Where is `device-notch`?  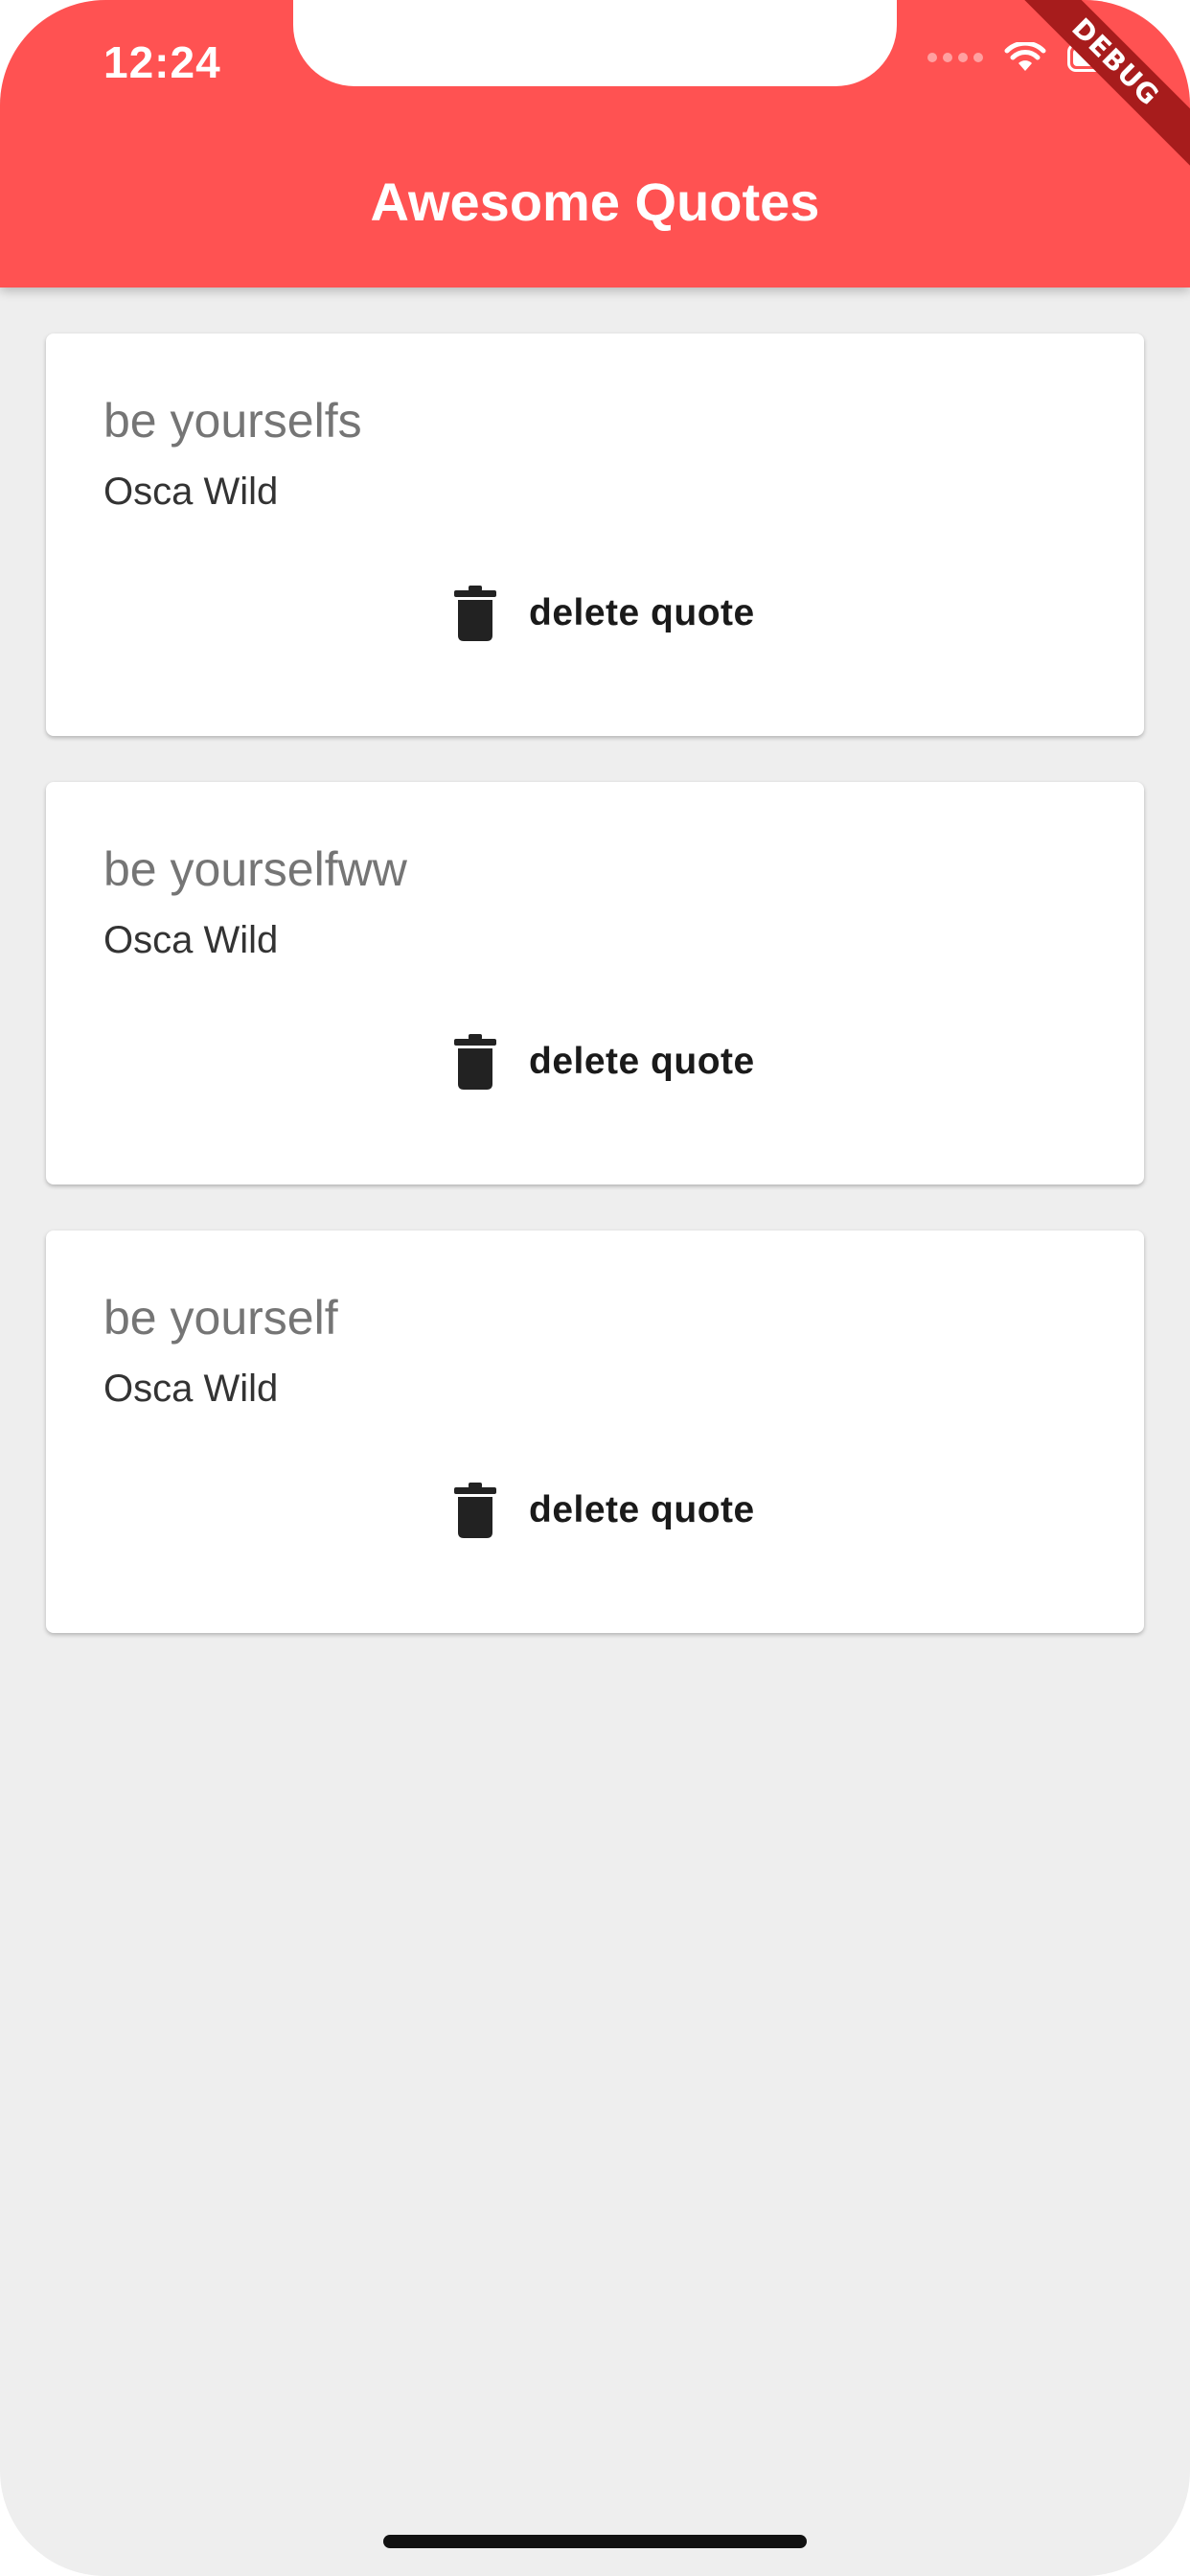
device-notch is located at coordinates (595, 43).